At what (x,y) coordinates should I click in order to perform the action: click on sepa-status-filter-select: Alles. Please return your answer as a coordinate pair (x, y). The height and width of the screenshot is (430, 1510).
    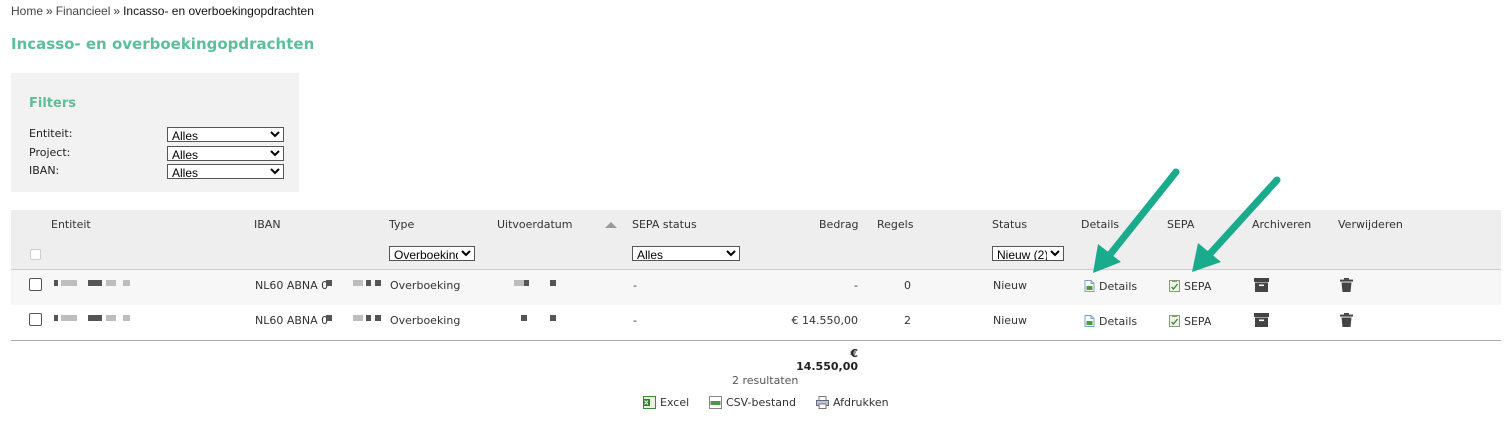
    Looking at the image, I should click on (686, 253).